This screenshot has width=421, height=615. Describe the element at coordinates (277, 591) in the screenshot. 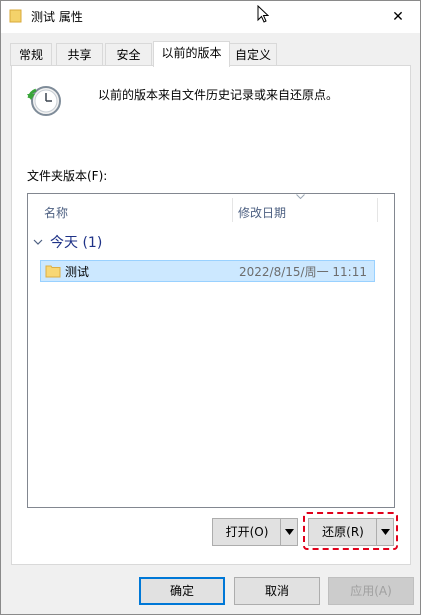

I see `cancel-button: 取消` at that location.